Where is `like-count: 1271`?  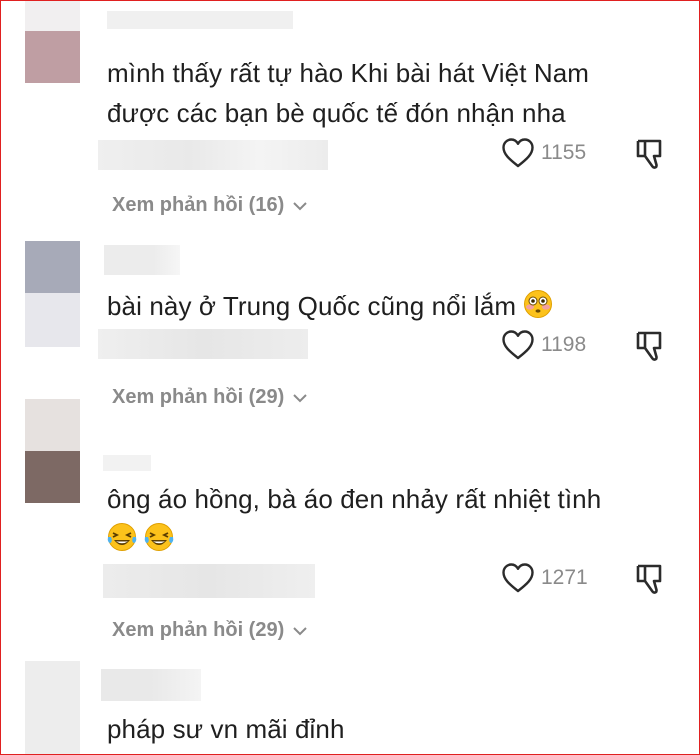
like-count: 1271 is located at coordinates (564, 577).